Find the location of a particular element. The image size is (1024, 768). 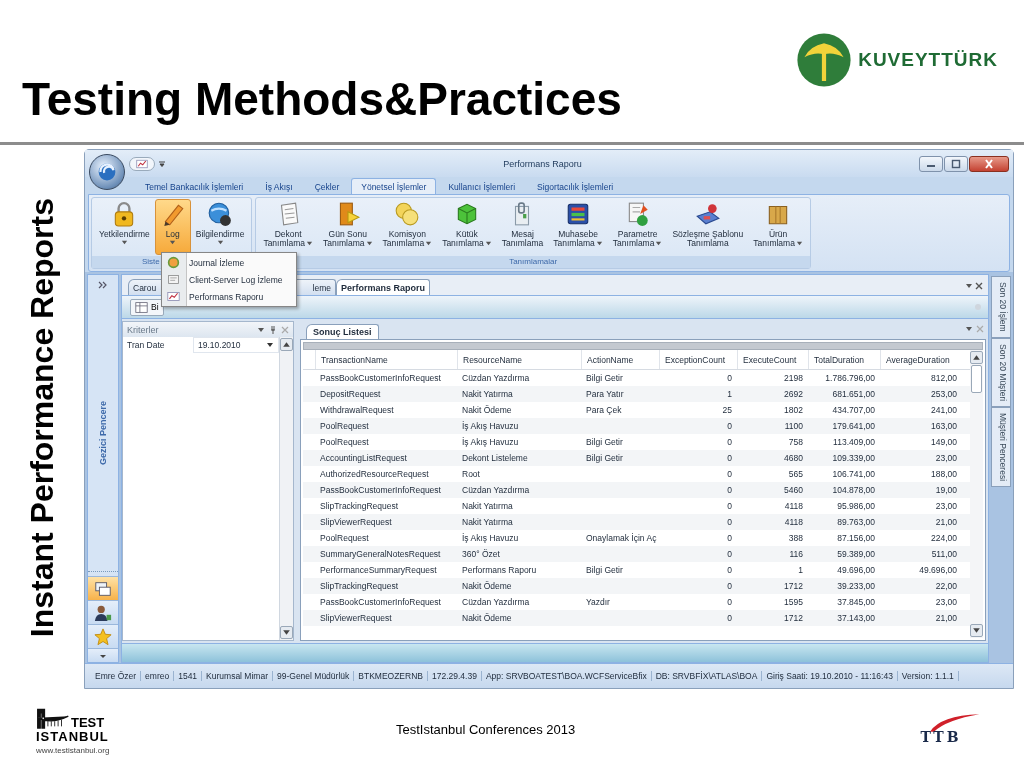

table-cell-text: Para Yatır is located at coordinates (605, 394).